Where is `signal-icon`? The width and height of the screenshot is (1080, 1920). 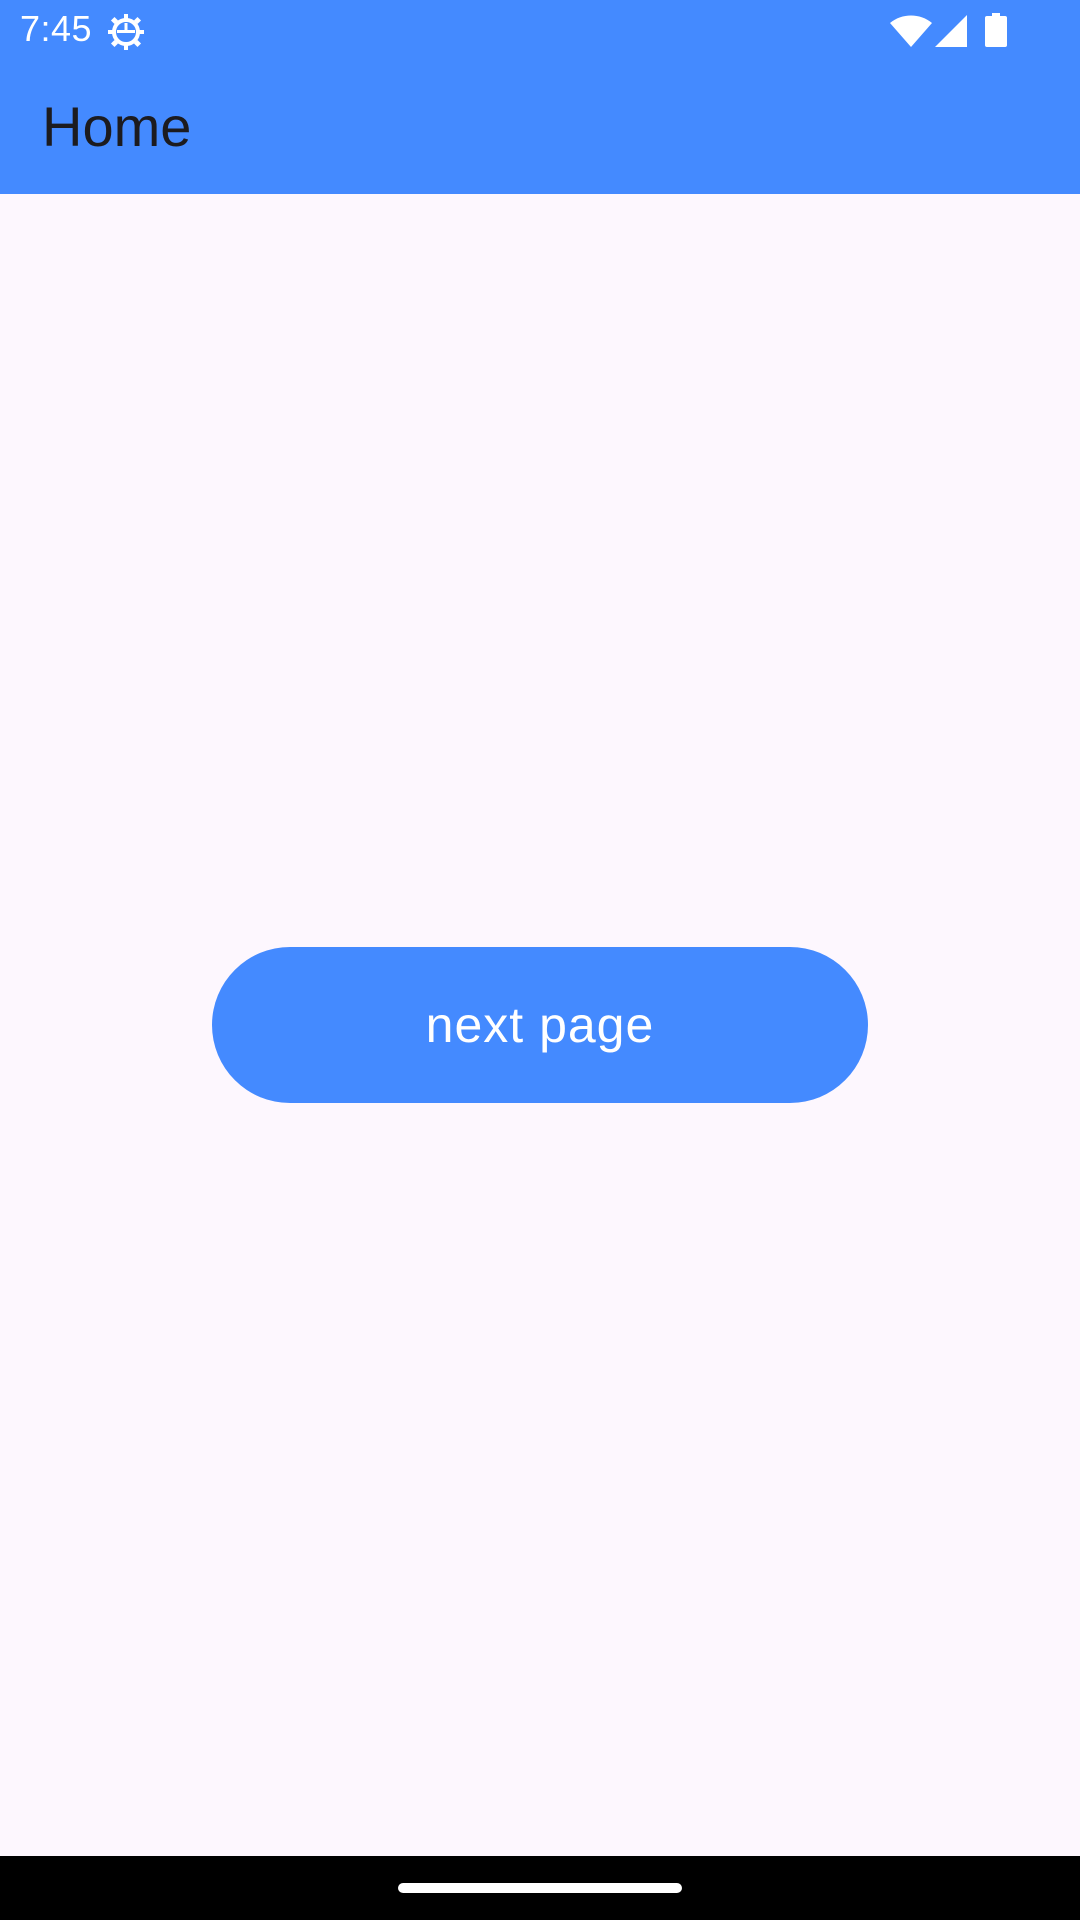 signal-icon is located at coordinates (951, 31).